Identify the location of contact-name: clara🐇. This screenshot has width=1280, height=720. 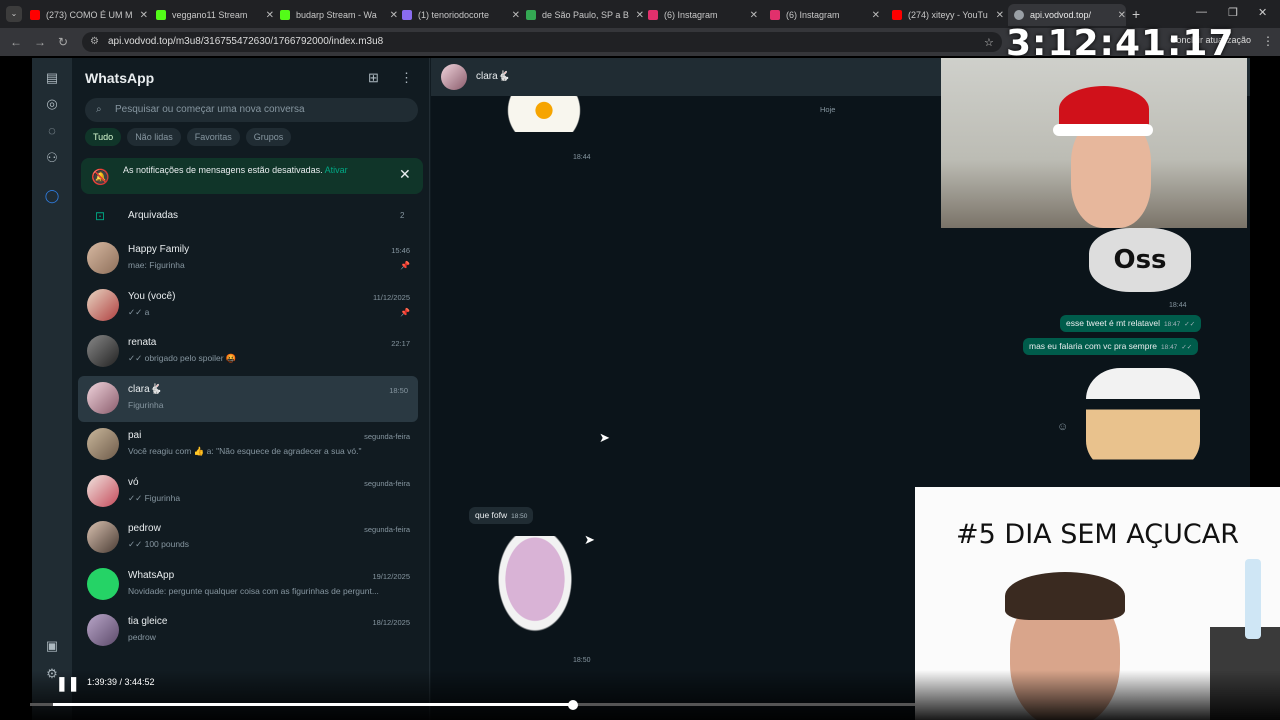
(493, 76).